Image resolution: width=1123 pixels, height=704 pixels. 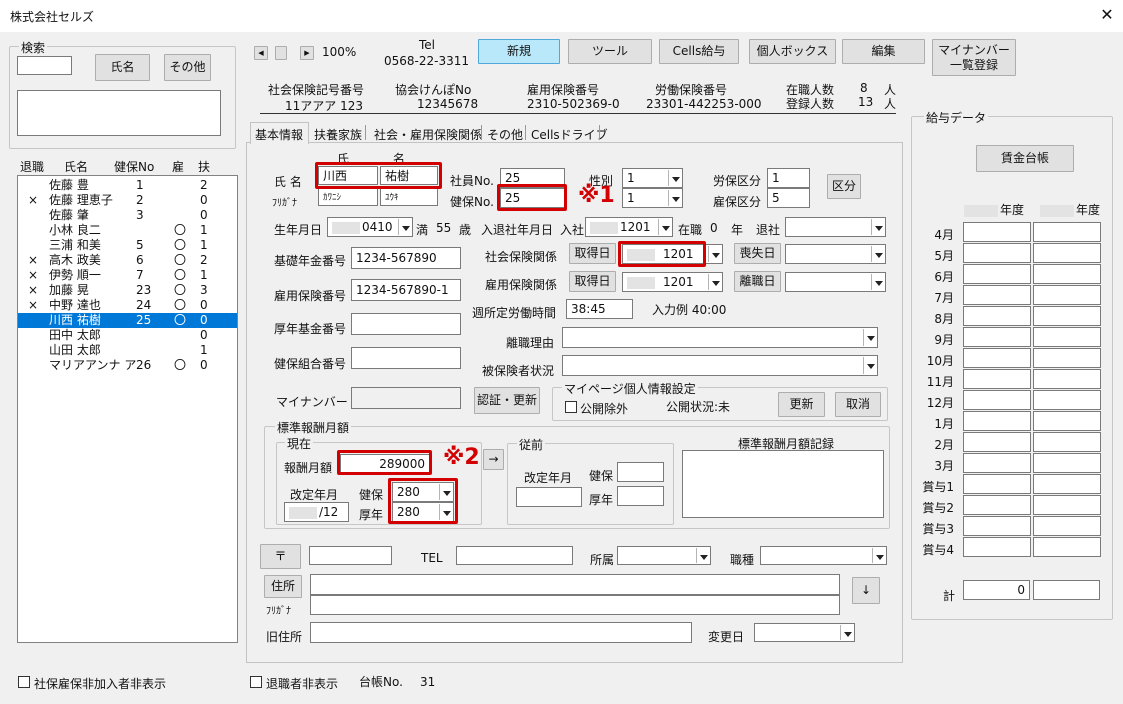 I want to click on cells-pay-button: Cells給与, so click(x=699, y=51).